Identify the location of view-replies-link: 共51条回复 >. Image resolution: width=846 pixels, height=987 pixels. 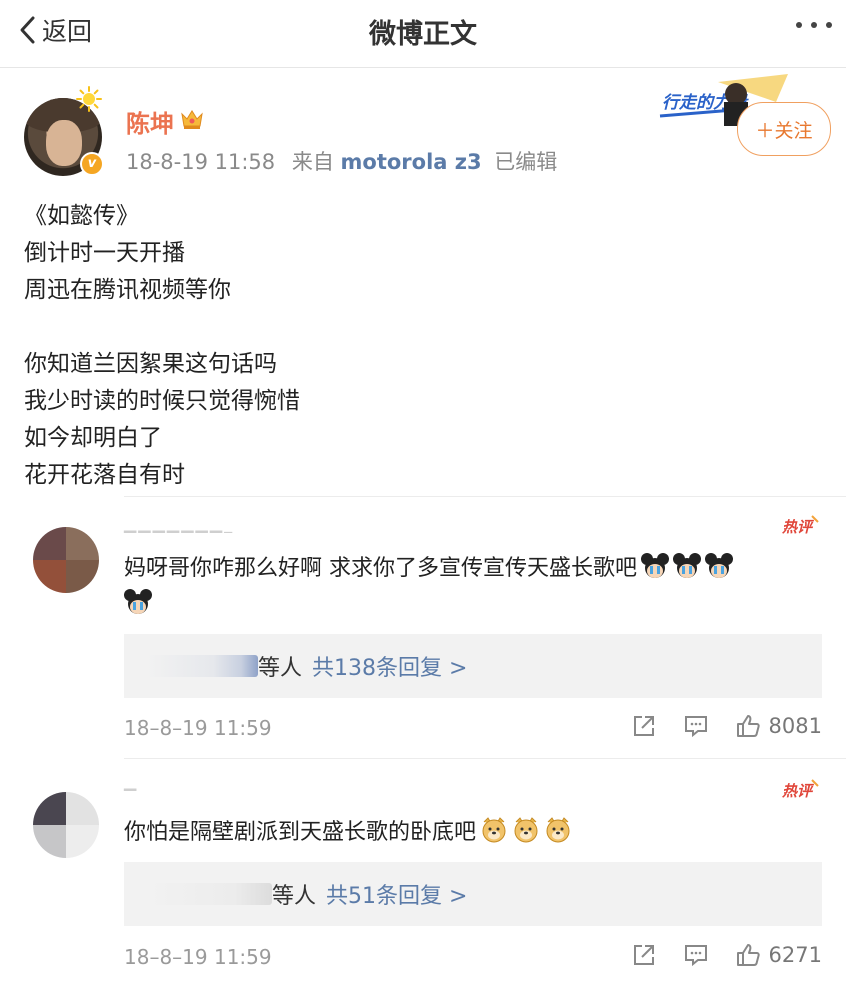
(396, 894).